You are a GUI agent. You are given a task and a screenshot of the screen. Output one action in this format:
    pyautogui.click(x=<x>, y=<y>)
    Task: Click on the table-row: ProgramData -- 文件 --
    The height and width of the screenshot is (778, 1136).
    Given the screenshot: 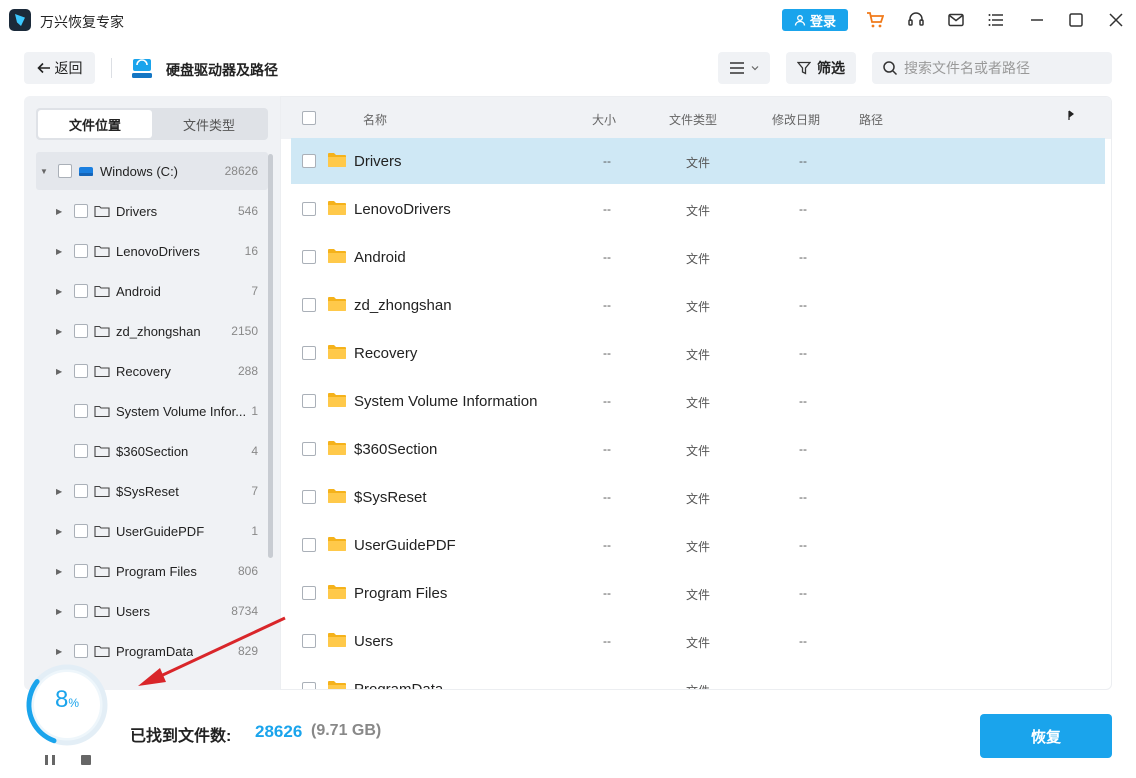 What is the action you would take?
    pyautogui.click(x=698, y=677)
    